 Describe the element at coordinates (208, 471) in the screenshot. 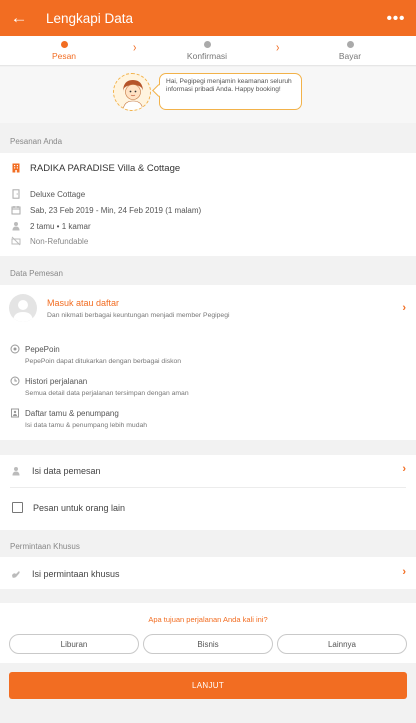

I see `fill-booker-row: Isi data pemesan ›` at that location.